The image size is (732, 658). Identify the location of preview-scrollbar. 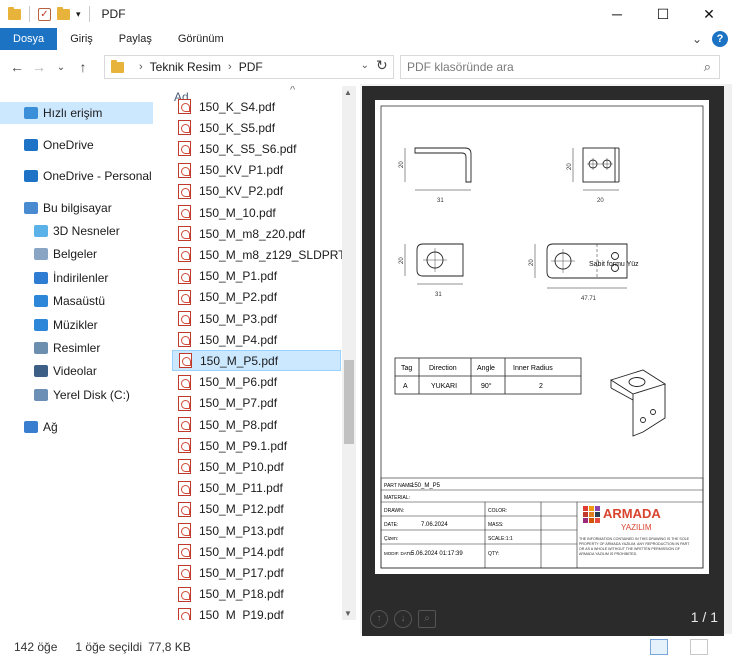
(728, 359).